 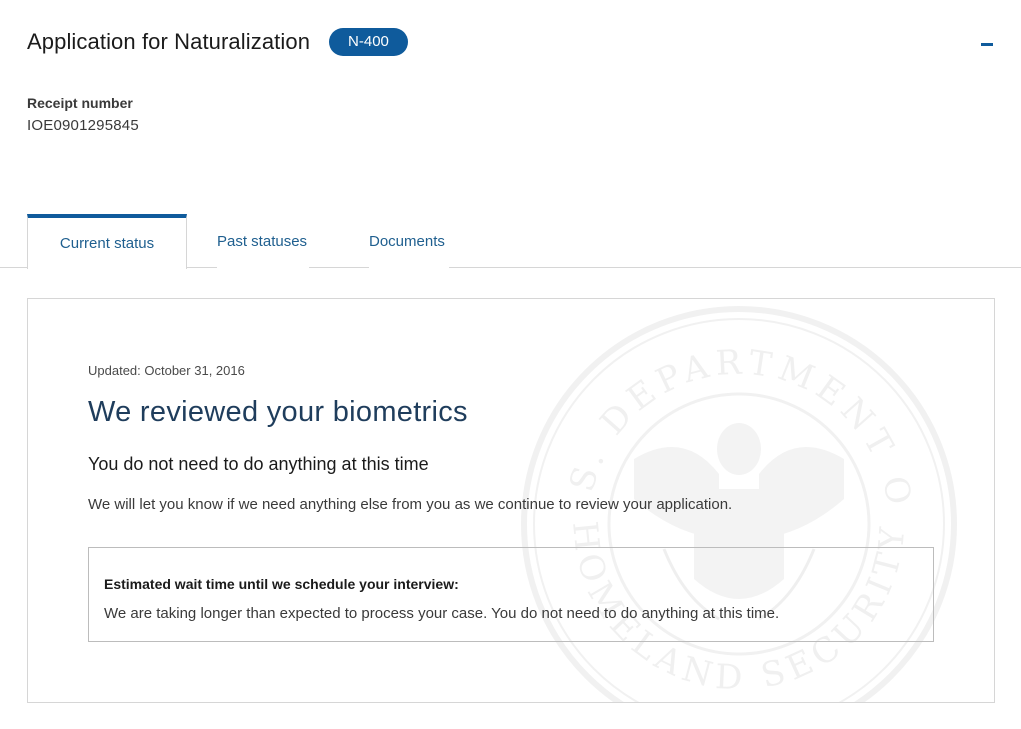 What do you see at coordinates (166, 370) in the screenshot?
I see `updated-date: Updated: October 31, 2016` at bounding box center [166, 370].